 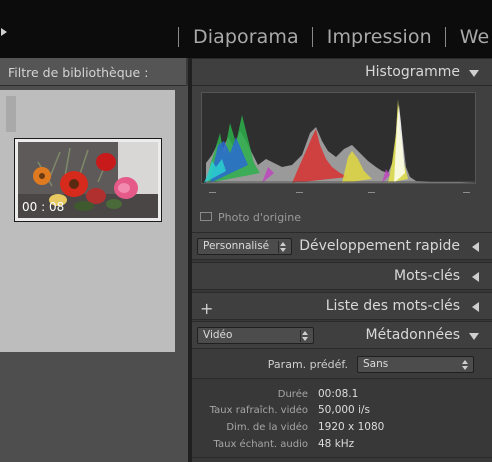 What do you see at coordinates (78, 72) in the screenshot?
I see `library-filter-label: Filtre de bibliothèque :` at bounding box center [78, 72].